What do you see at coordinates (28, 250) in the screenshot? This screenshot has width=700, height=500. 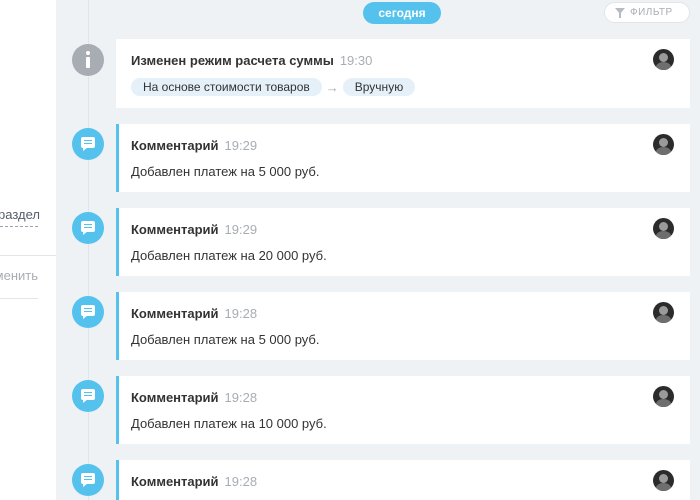 I see `left-panel: раздел менить` at bounding box center [28, 250].